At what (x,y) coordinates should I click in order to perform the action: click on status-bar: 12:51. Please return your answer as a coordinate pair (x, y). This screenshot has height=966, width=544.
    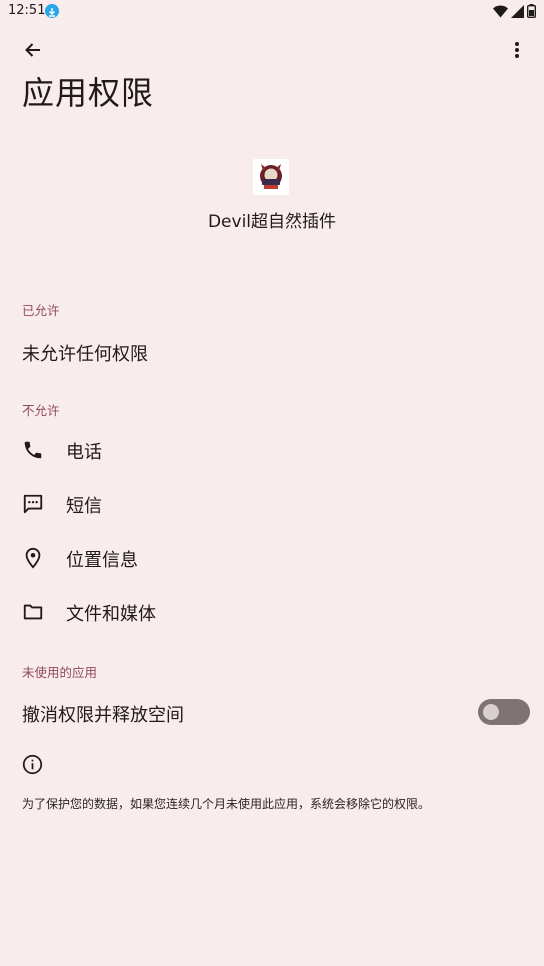
    Looking at the image, I should click on (272, 12).